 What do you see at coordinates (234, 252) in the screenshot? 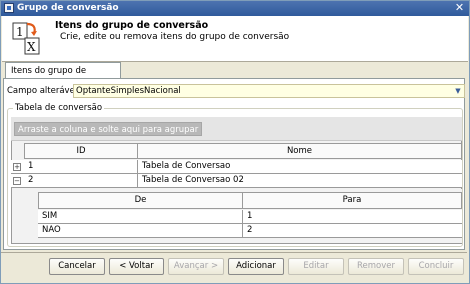
I see `footer-divider` at bounding box center [234, 252].